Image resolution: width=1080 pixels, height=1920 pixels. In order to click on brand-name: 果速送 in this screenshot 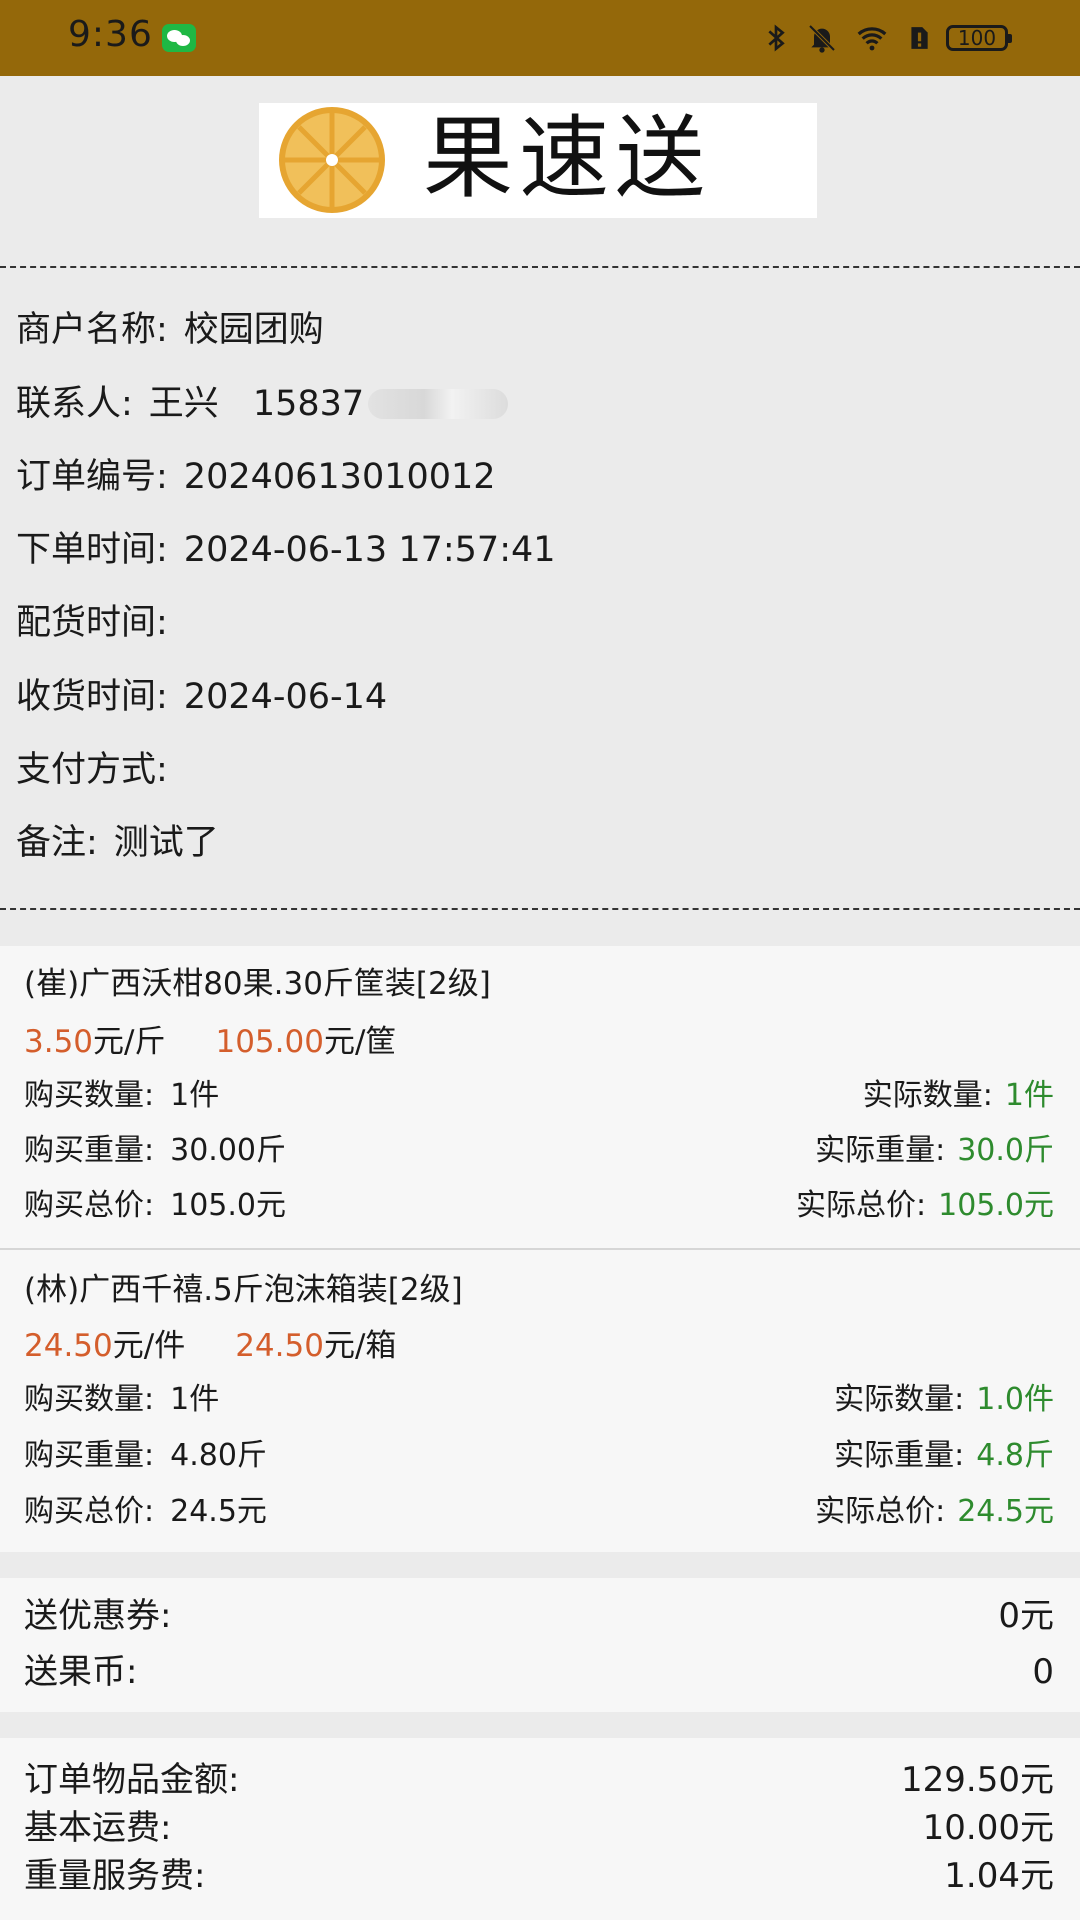, I will do `click(567, 158)`.